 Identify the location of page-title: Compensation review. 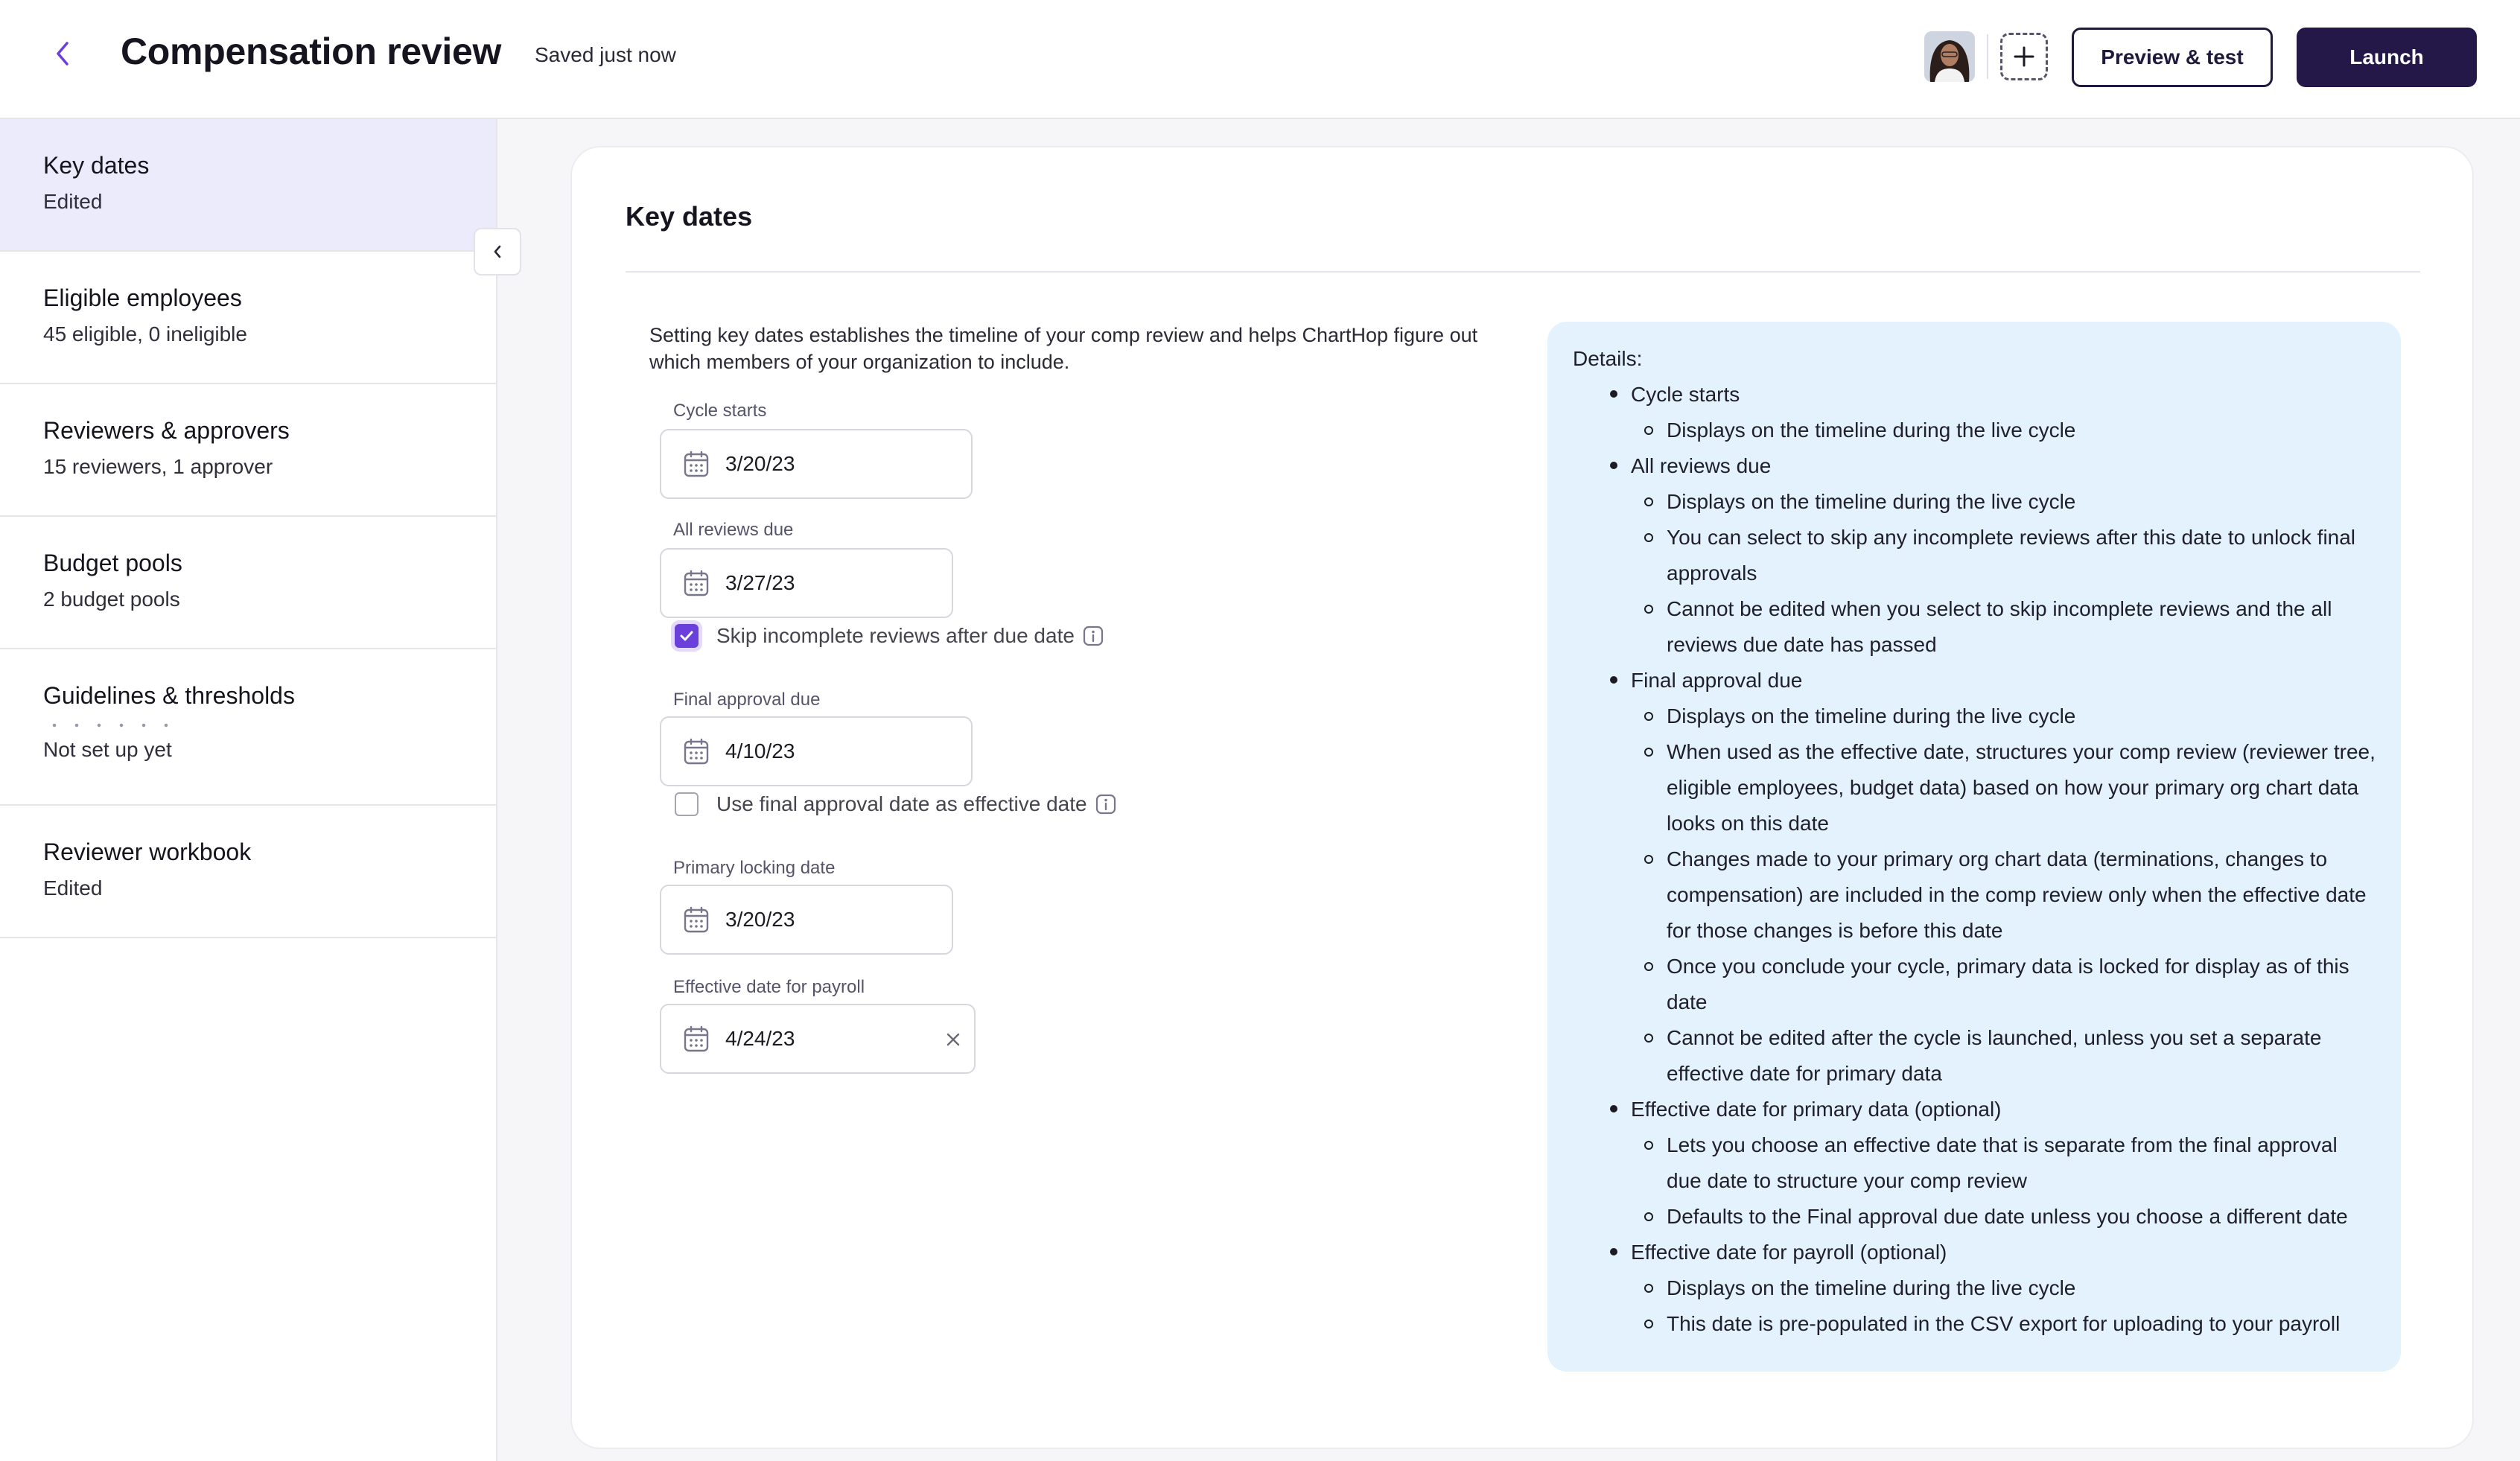
(311, 52).